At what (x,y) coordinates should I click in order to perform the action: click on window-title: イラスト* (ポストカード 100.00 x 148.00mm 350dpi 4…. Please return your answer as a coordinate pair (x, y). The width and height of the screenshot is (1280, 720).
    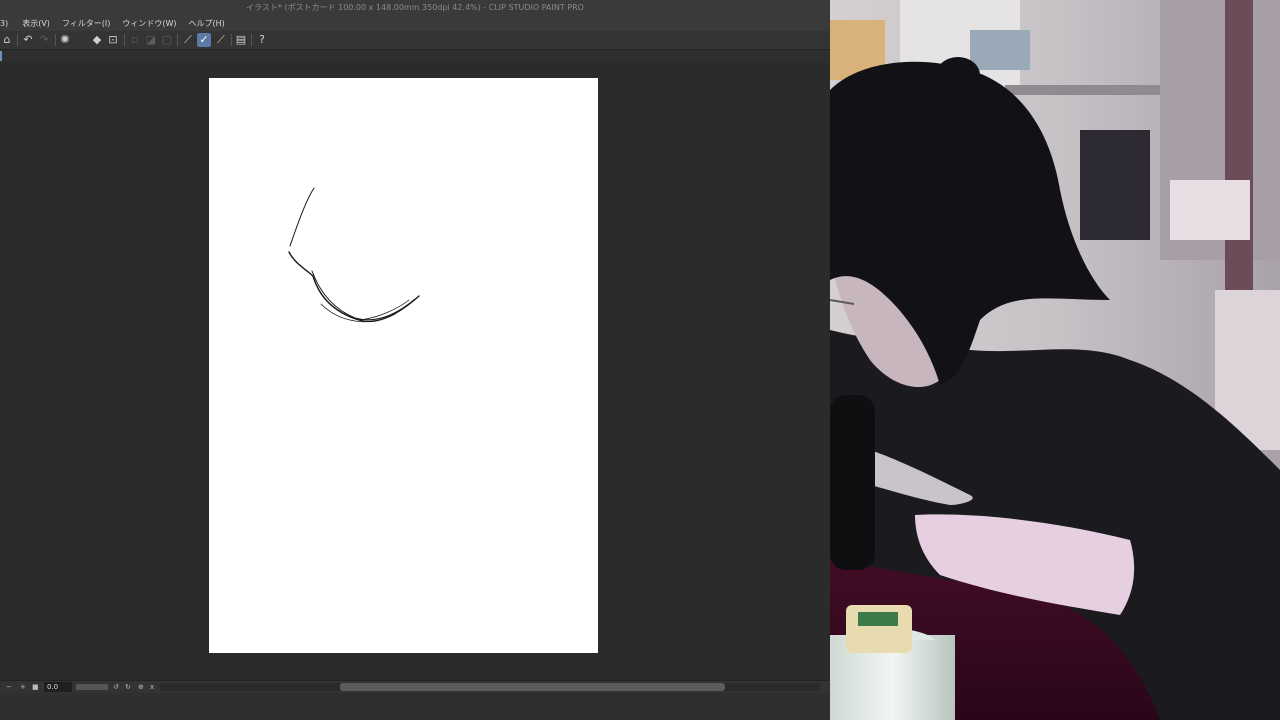
    Looking at the image, I should click on (415, 7).